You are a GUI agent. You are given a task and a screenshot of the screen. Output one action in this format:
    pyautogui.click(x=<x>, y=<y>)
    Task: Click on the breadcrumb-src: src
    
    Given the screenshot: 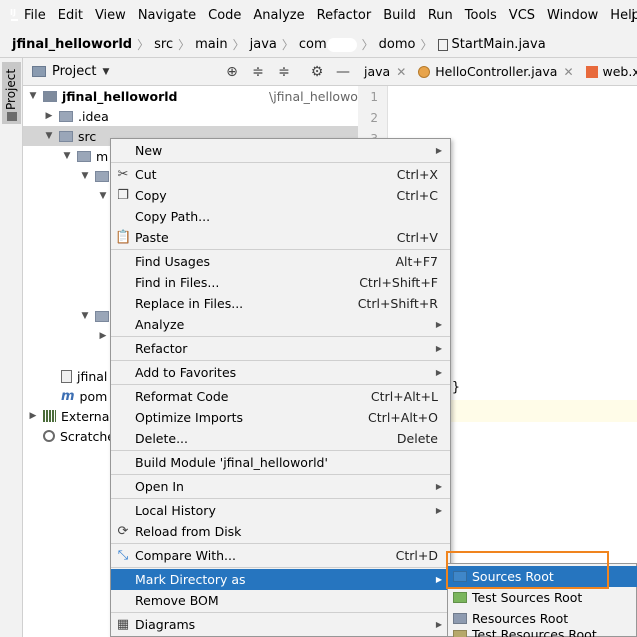 What is the action you would take?
    pyautogui.click(x=163, y=44)
    